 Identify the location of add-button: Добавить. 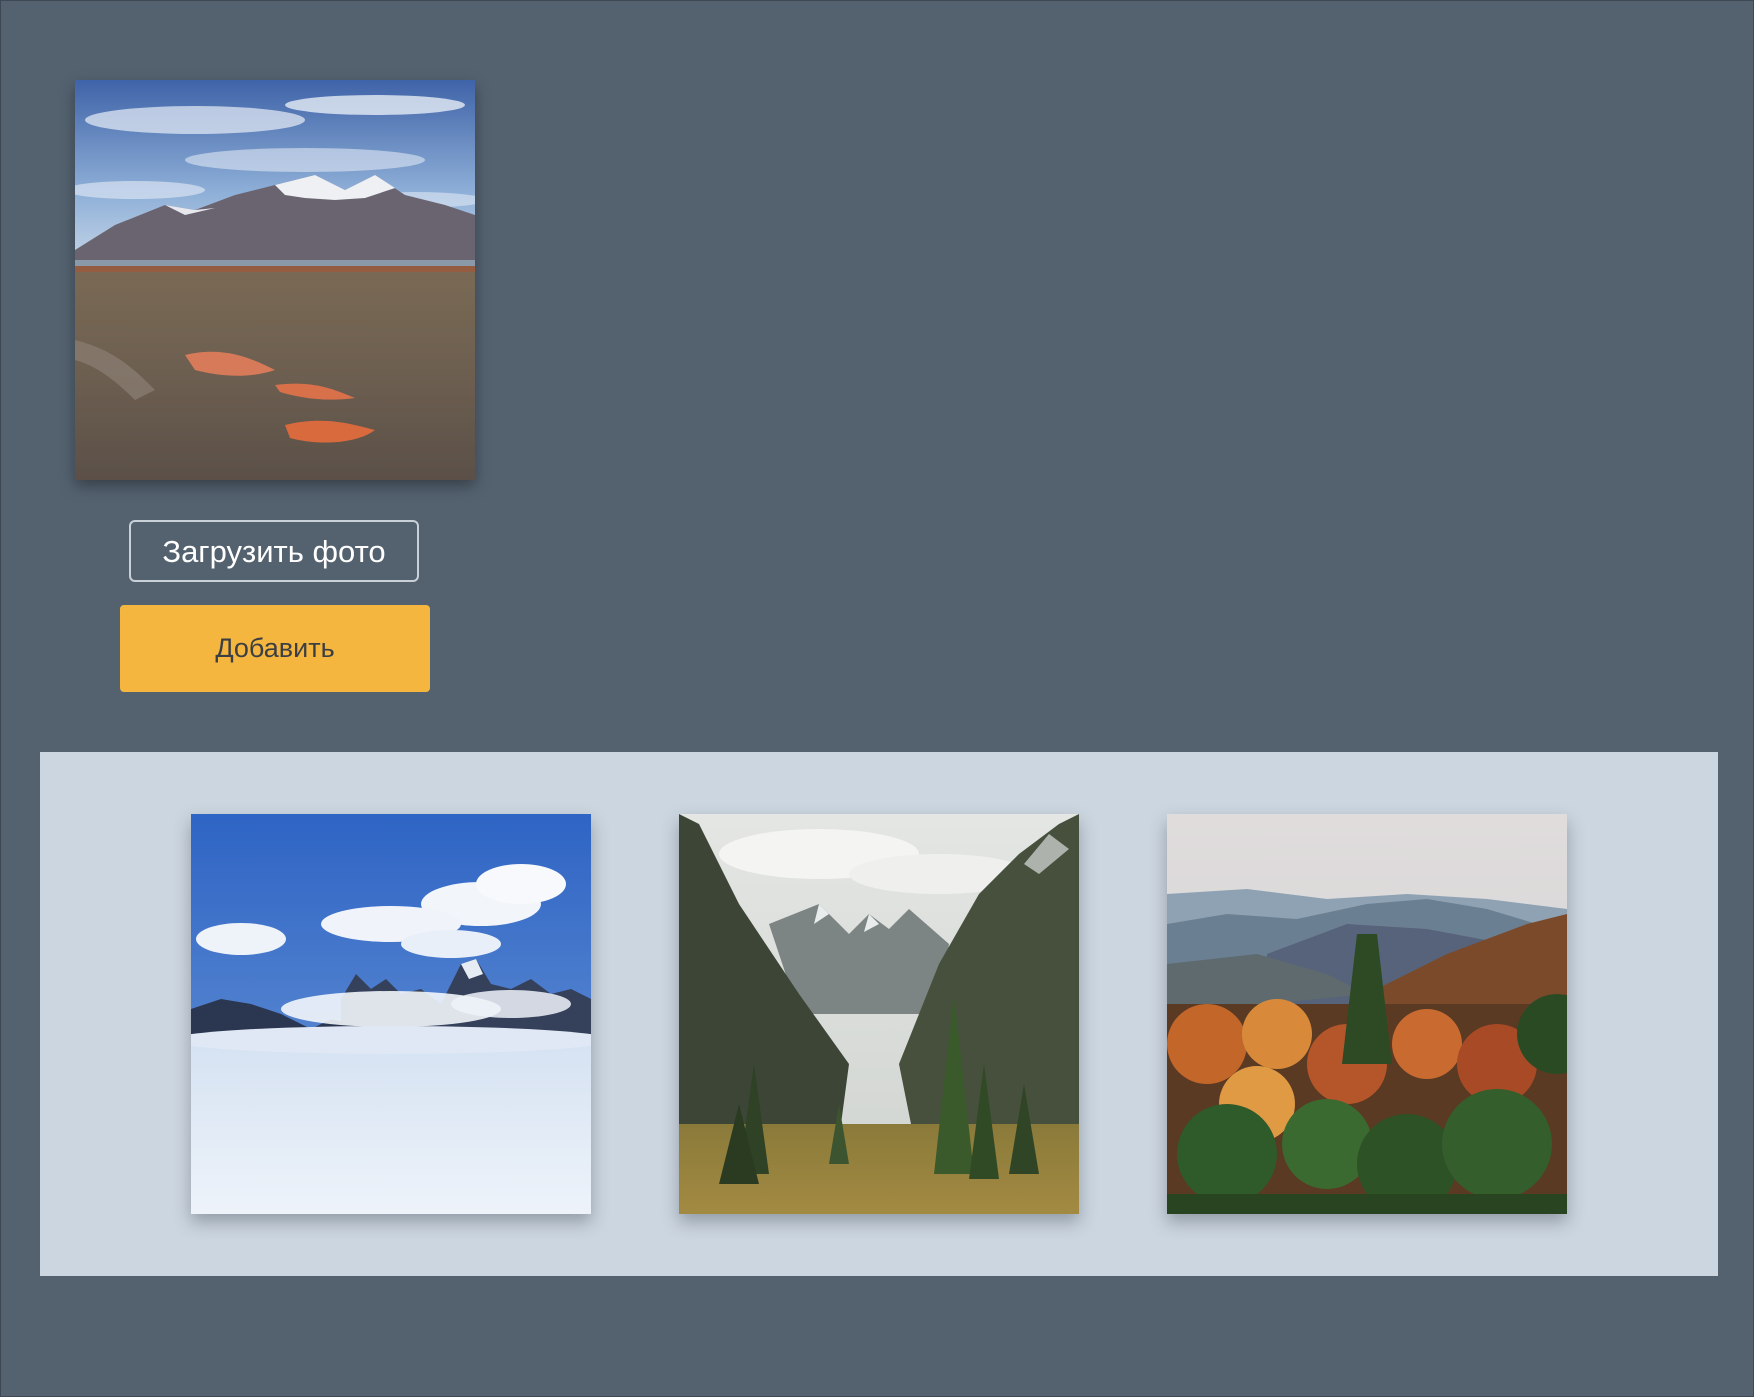
(275, 648).